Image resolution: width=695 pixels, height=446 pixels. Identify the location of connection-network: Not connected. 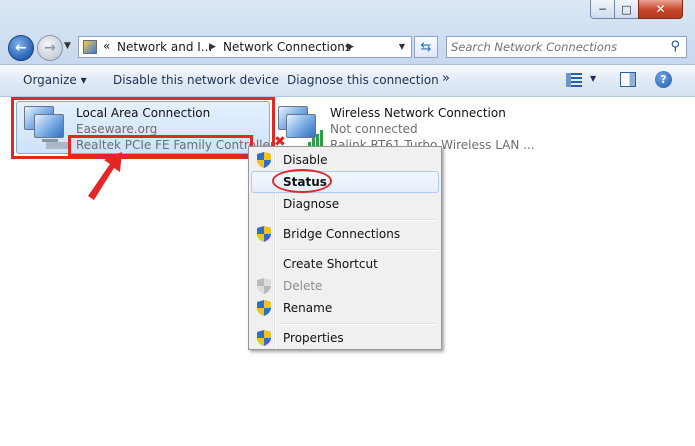
(374, 129).